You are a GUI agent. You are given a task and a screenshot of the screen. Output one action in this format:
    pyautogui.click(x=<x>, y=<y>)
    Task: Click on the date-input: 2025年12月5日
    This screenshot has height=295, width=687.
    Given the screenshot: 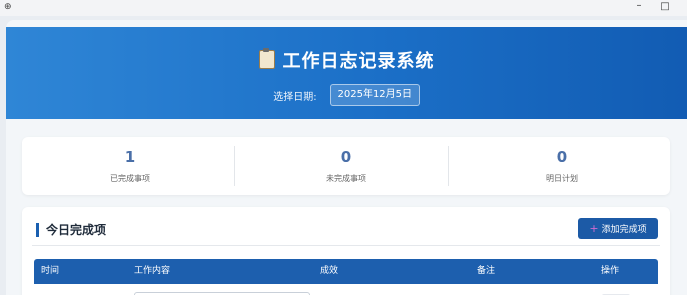 What is the action you would take?
    pyautogui.click(x=374, y=95)
    